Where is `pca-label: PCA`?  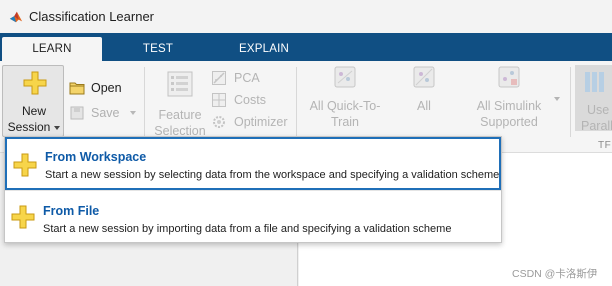 pca-label: PCA is located at coordinates (247, 78).